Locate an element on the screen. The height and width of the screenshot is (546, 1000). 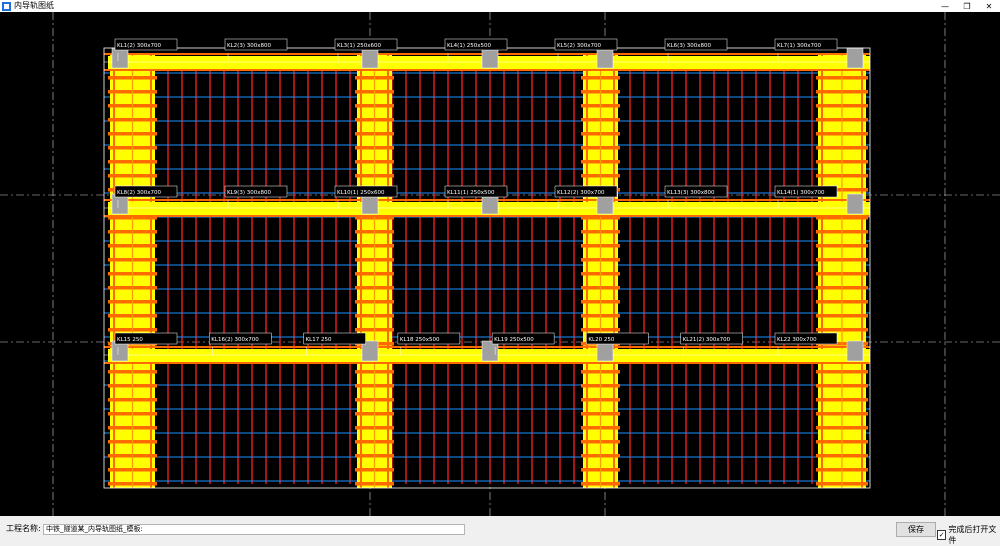
beam-tag-label: KL1(2) 300x700 is located at coordinates (139, 46).